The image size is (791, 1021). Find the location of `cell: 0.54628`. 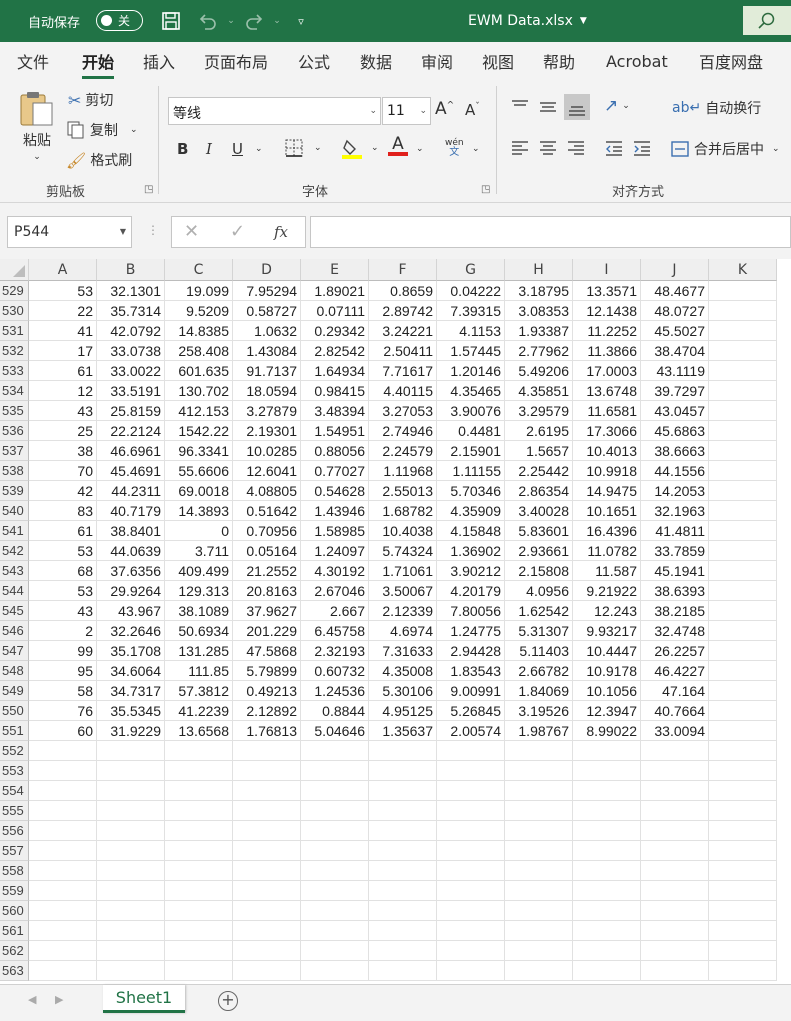

cell: 0.54628 is located at coordinates (335, 491).